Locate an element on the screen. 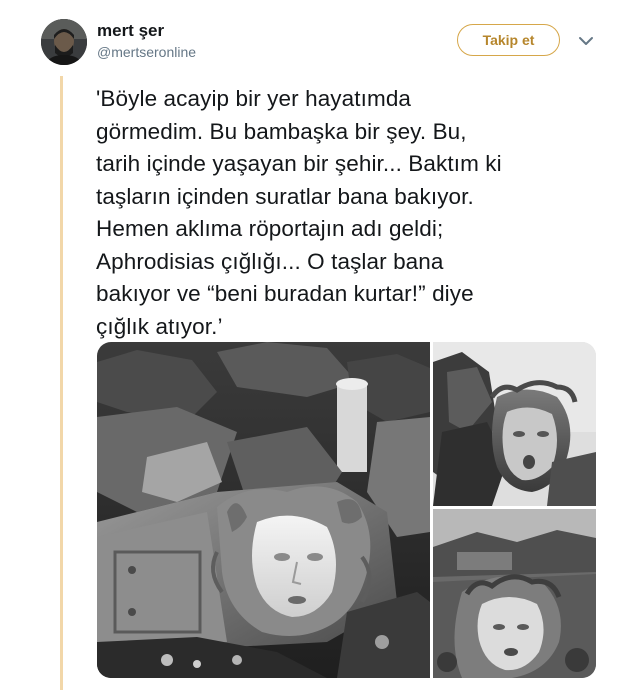 The image size is (635, 690). user-handle: @mertseronline is located at coordinates (146, 52).